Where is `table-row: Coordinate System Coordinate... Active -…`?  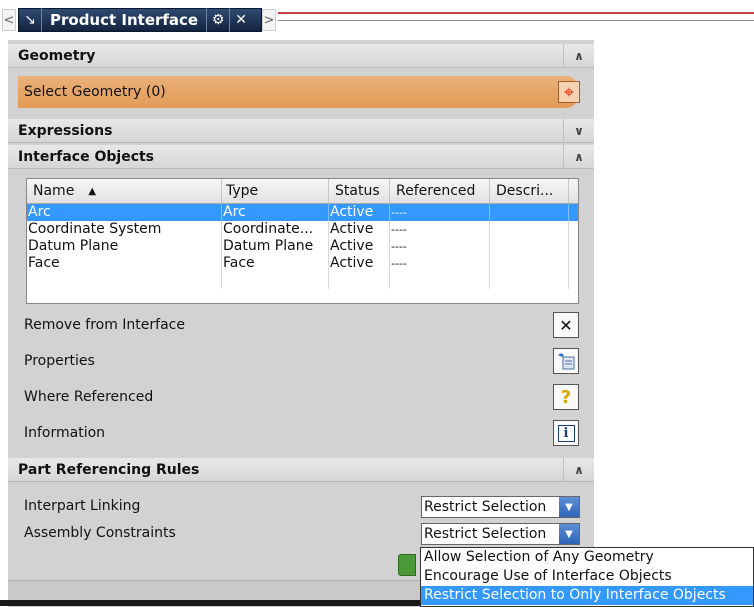
table-row: Coordinate System Coordinate... Active -… is located at coordinates (302, 229).